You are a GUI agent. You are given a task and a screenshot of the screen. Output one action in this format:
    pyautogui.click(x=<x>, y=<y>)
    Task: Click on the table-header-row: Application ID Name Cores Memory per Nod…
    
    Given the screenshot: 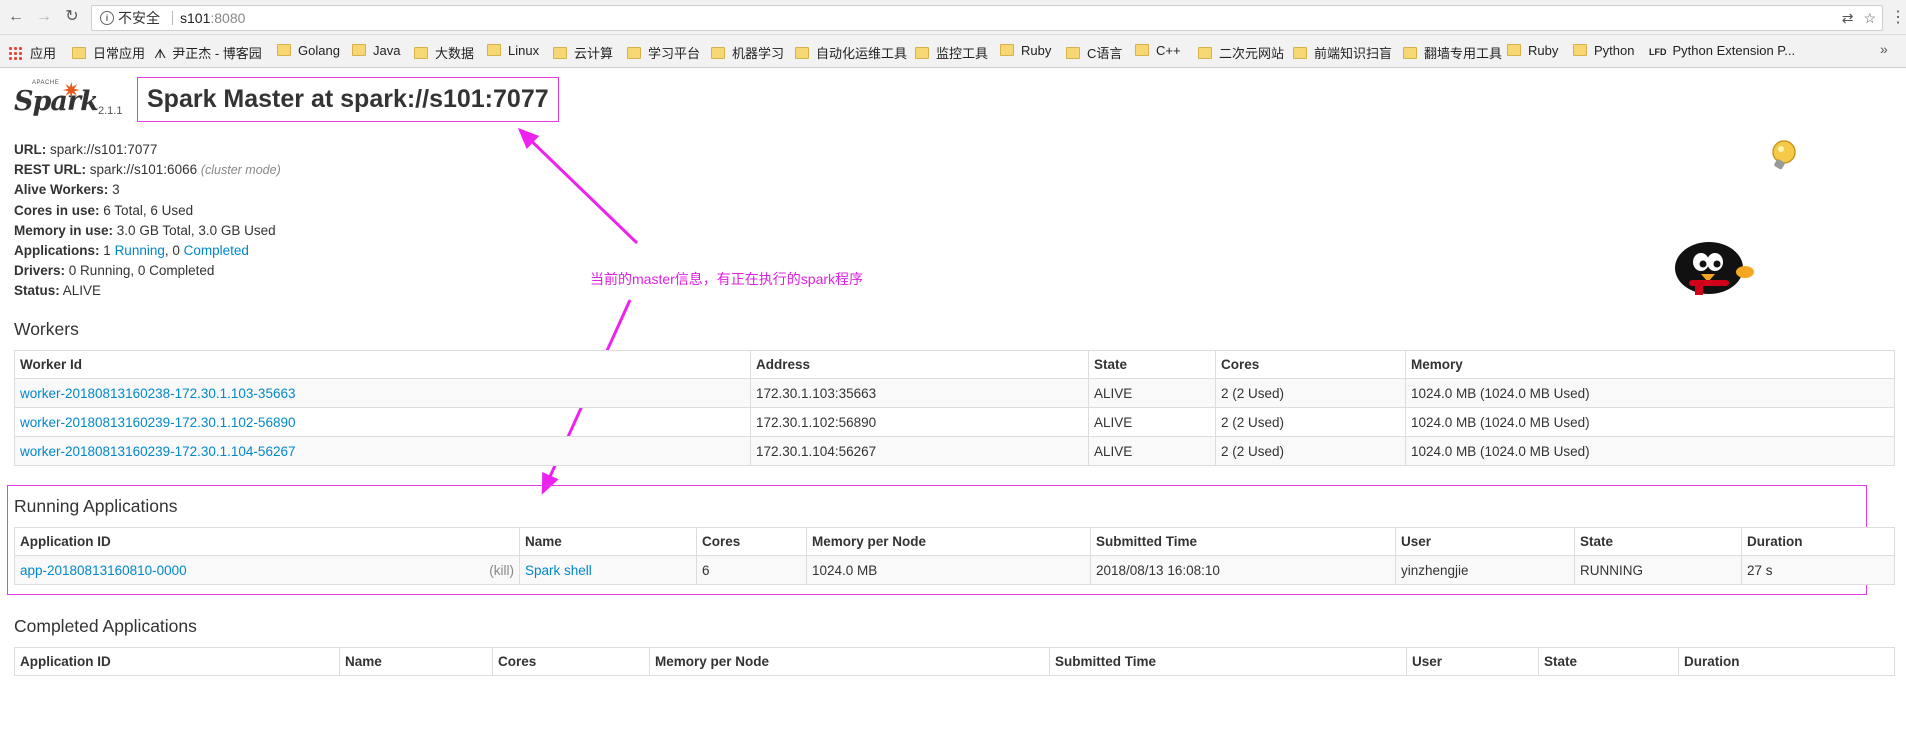 What is the action you would take?
    pyautogui.click(x=954, y=541)
    